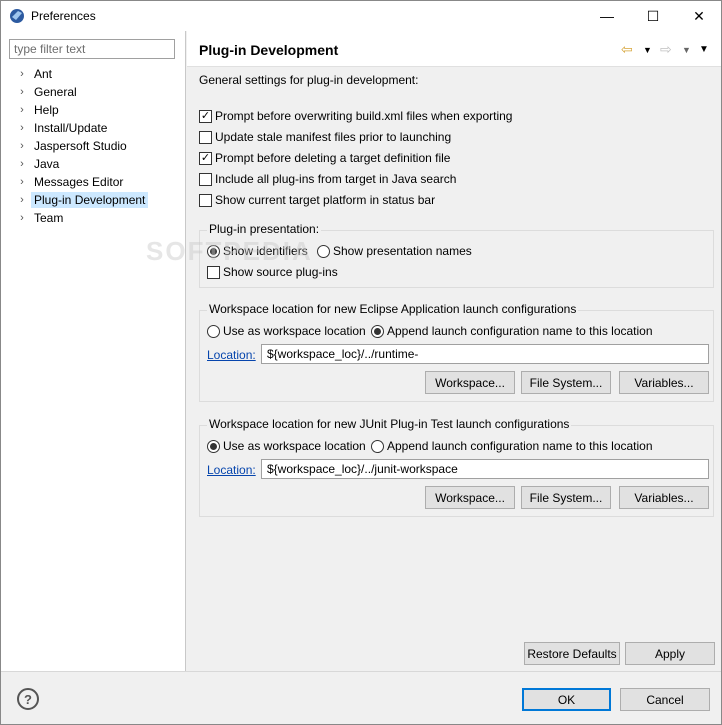  I want to click on window-title: Preferences, so click(63, 16).